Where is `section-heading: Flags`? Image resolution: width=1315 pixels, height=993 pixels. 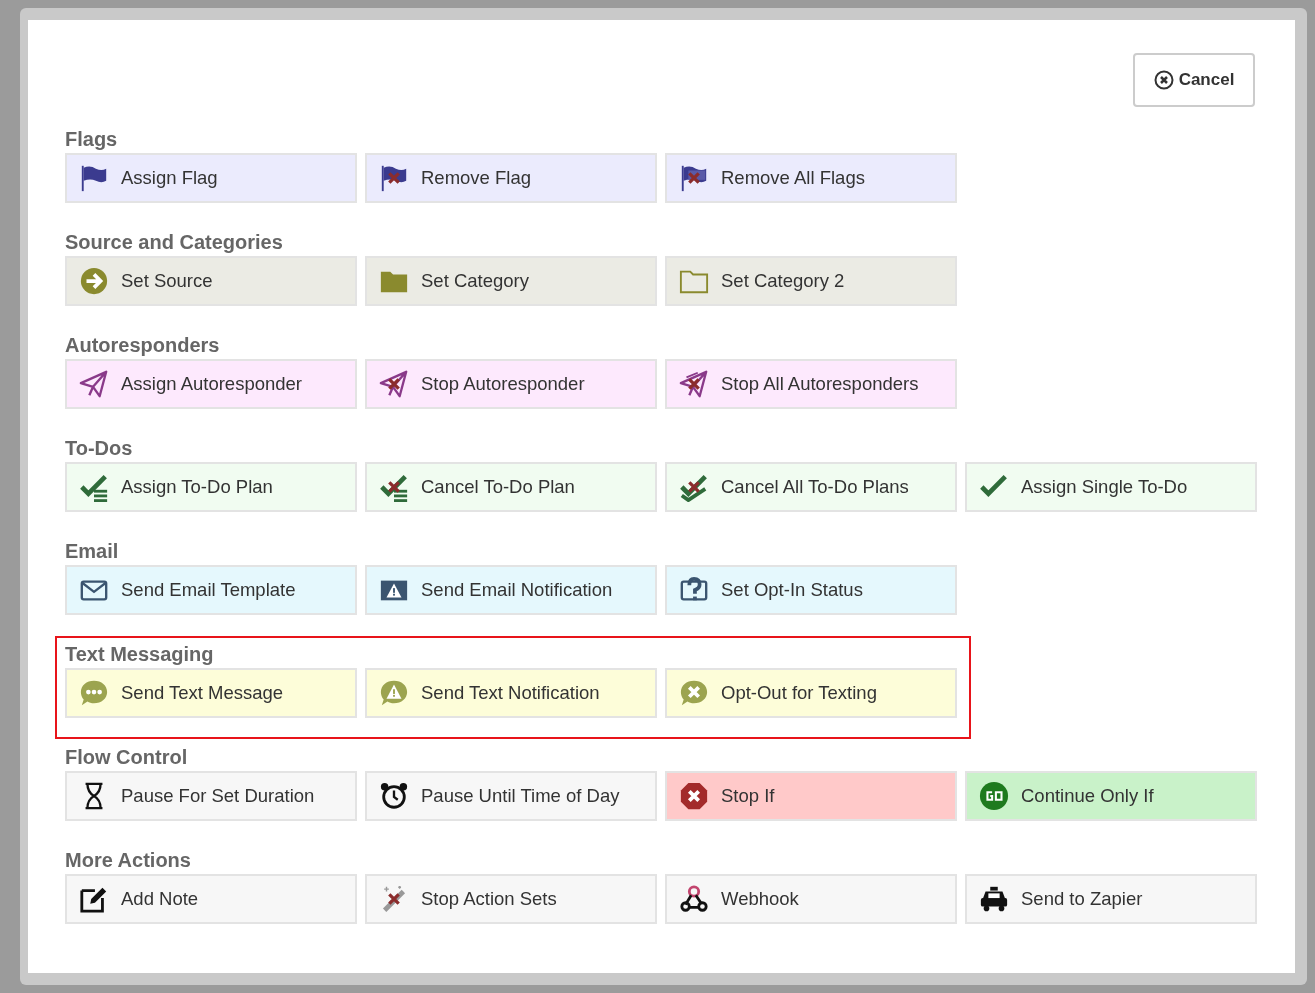
section-heading: Flags is located at coordinates (92, 139).